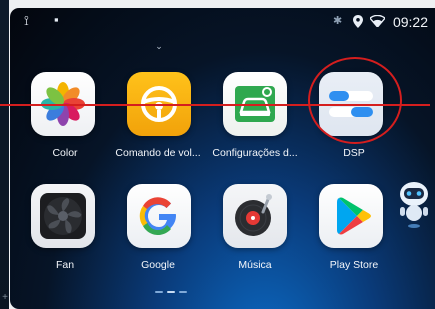  I want to click on plus-icon: +, so click(5, 297).